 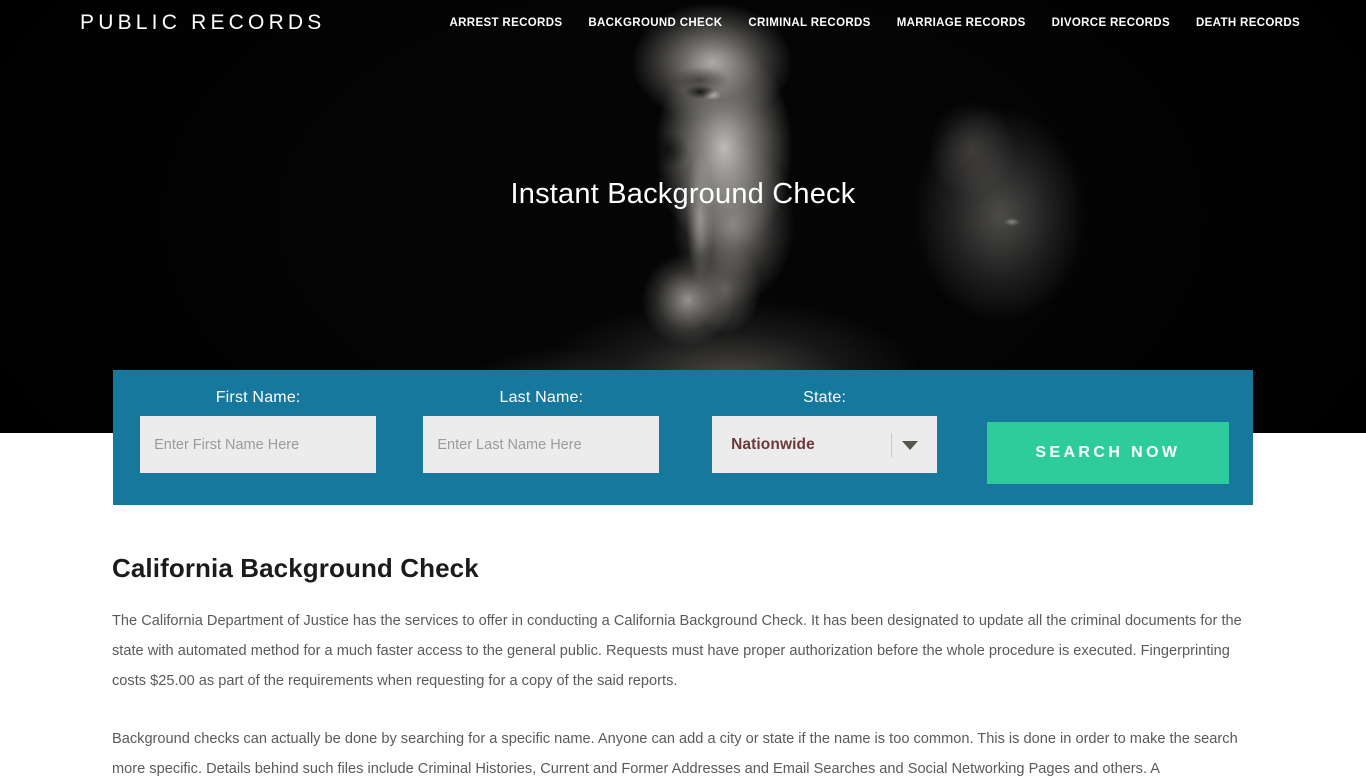 I want to click on last-name-group: Last Name:, so click(x=541, y=431).